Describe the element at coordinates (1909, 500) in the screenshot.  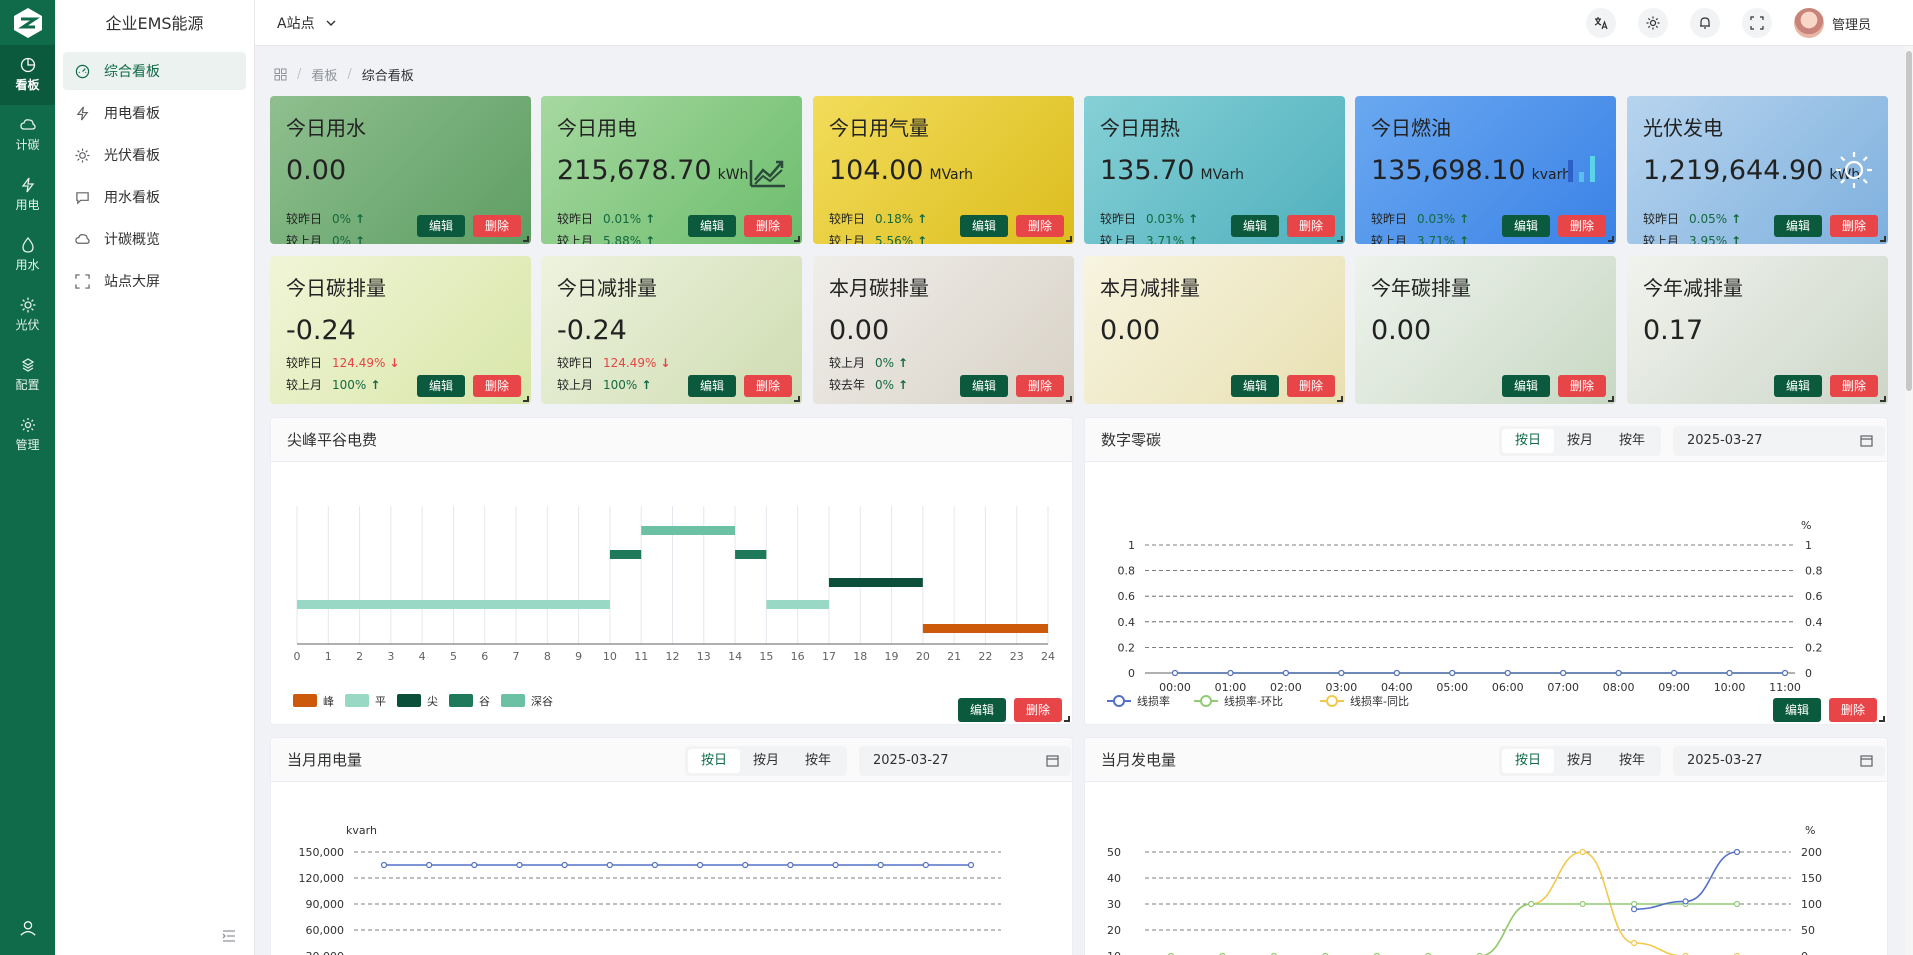
I see `vertical-scrollbar` at that location.